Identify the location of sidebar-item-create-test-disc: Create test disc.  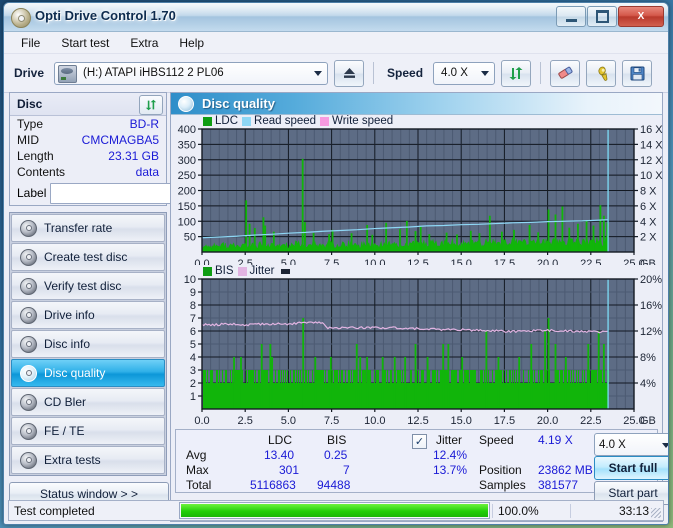
(88, 257).